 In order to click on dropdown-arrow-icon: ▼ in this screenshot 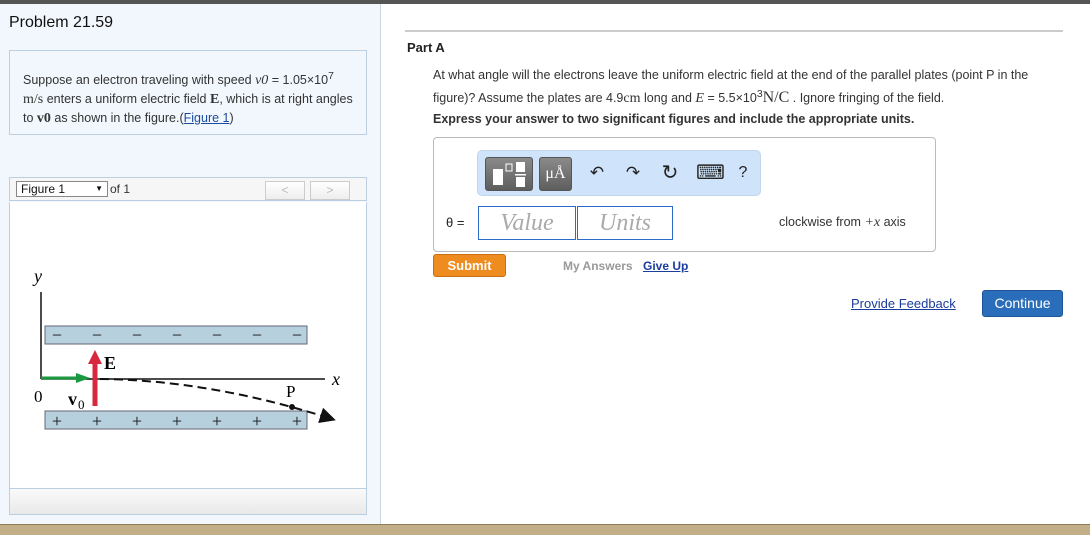, I will do `click(99, 188)`.